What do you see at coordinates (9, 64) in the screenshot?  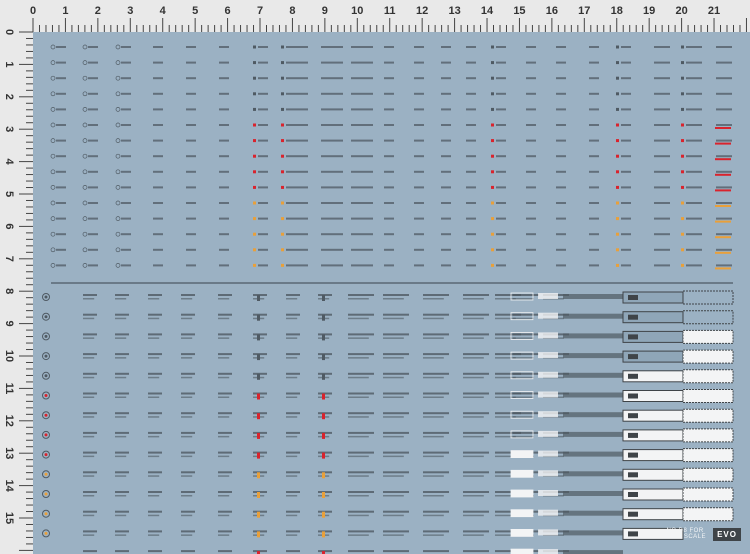 I see `ruler-label: 1` at bounding box center [9, 64].